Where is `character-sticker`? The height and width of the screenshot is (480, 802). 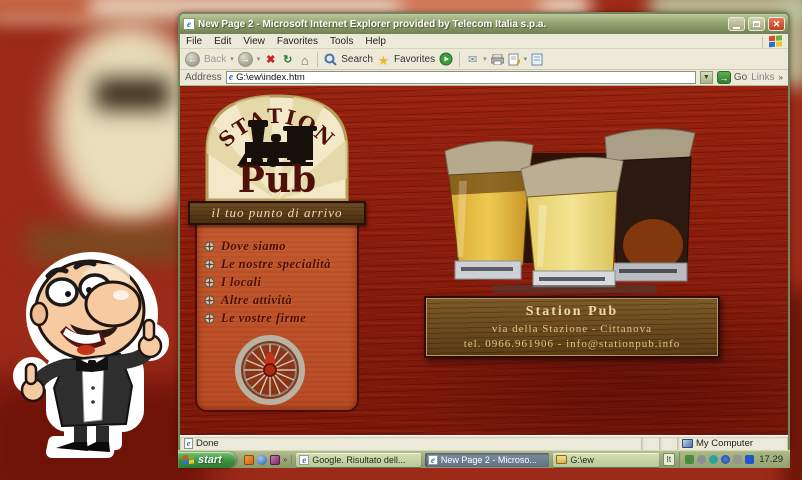
character-sticker is located at coordinates (91, 355).